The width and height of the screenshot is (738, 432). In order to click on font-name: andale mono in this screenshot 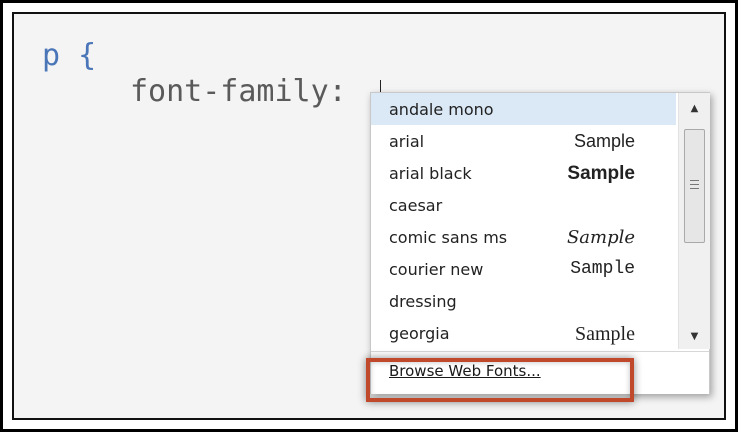, I will do `click(441, 109)`.